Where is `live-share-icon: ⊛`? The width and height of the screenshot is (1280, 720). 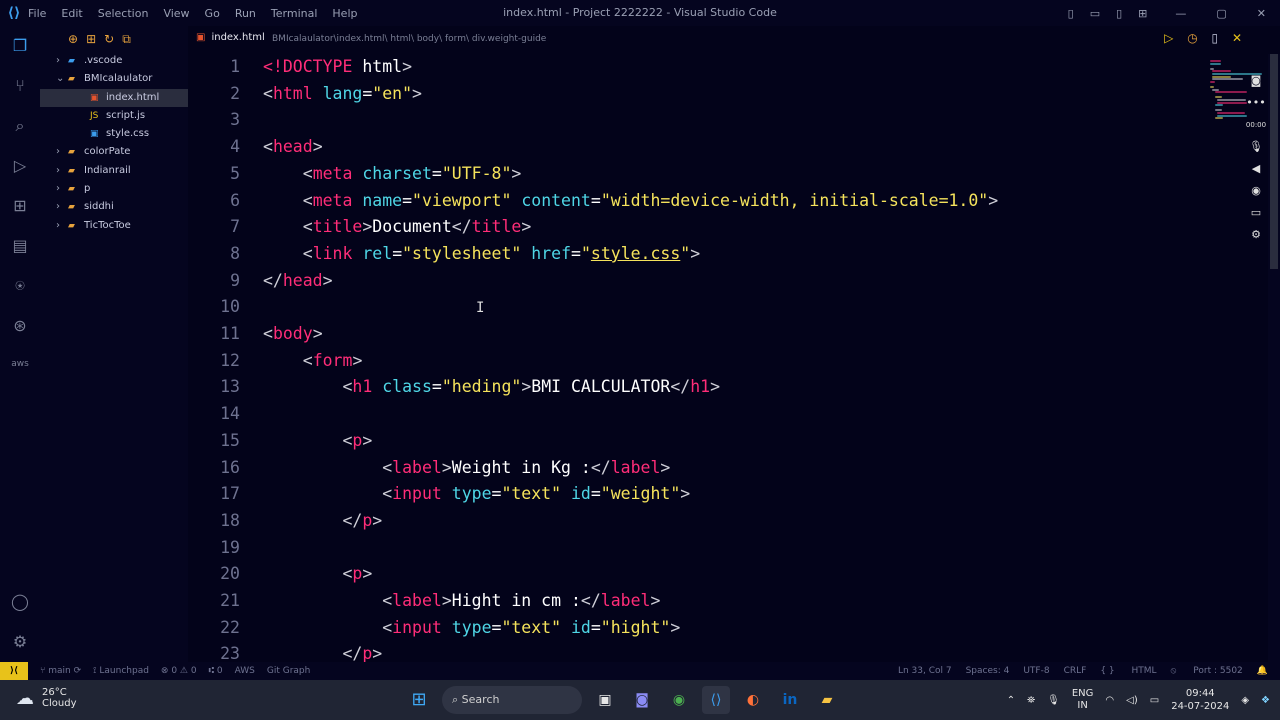 live-share-icon: ⊛ is located at coordinates (20, 326).